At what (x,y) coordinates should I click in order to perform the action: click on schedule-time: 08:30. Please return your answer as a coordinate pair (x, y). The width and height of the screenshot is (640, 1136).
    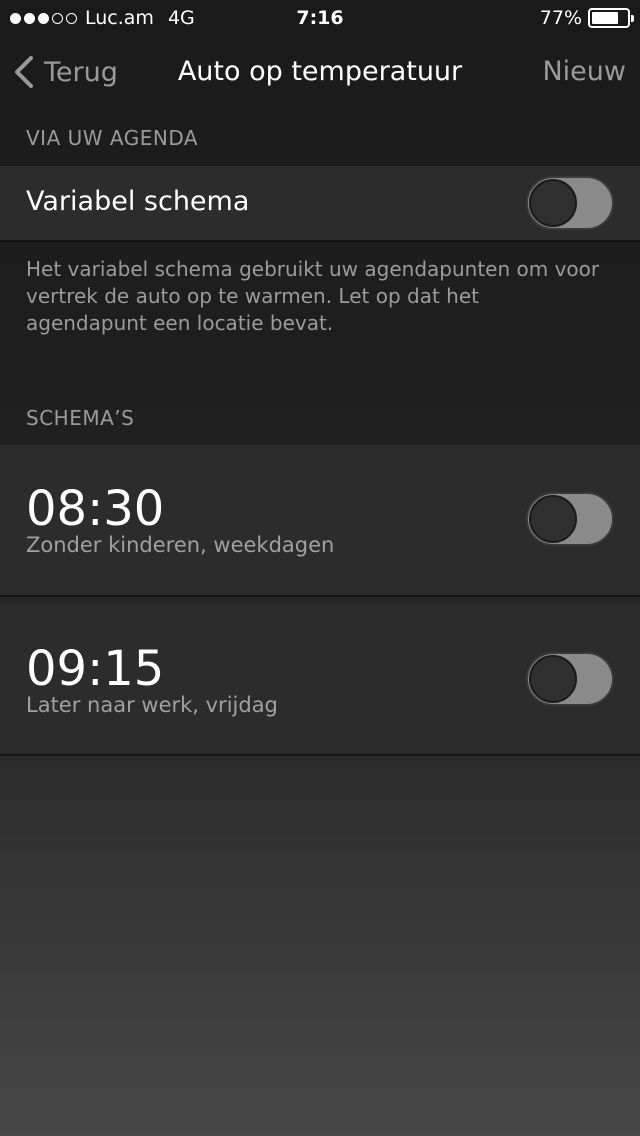
    Looking at the image, I should click on (95, 509).